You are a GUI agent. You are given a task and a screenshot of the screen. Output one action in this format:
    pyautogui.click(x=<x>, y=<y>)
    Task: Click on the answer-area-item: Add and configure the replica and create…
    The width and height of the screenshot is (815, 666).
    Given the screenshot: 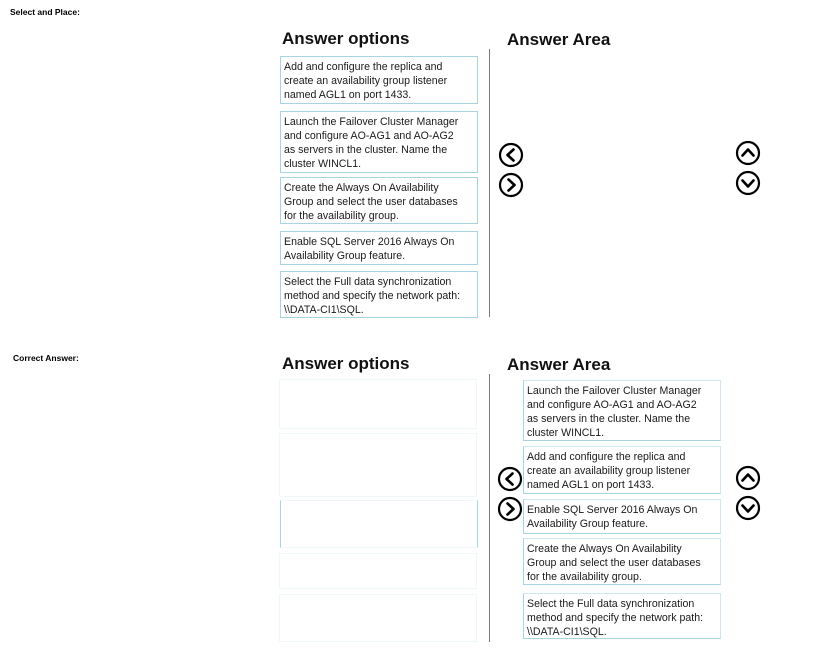 What is the action you would take?
    pyautogui.click(x=622, y=470)
    